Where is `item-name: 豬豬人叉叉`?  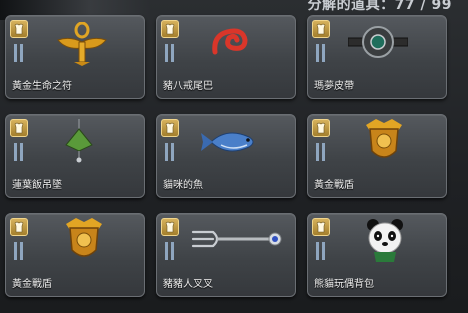 item-name: 豬豬人叉叉 is located at coordinates (188, 284).